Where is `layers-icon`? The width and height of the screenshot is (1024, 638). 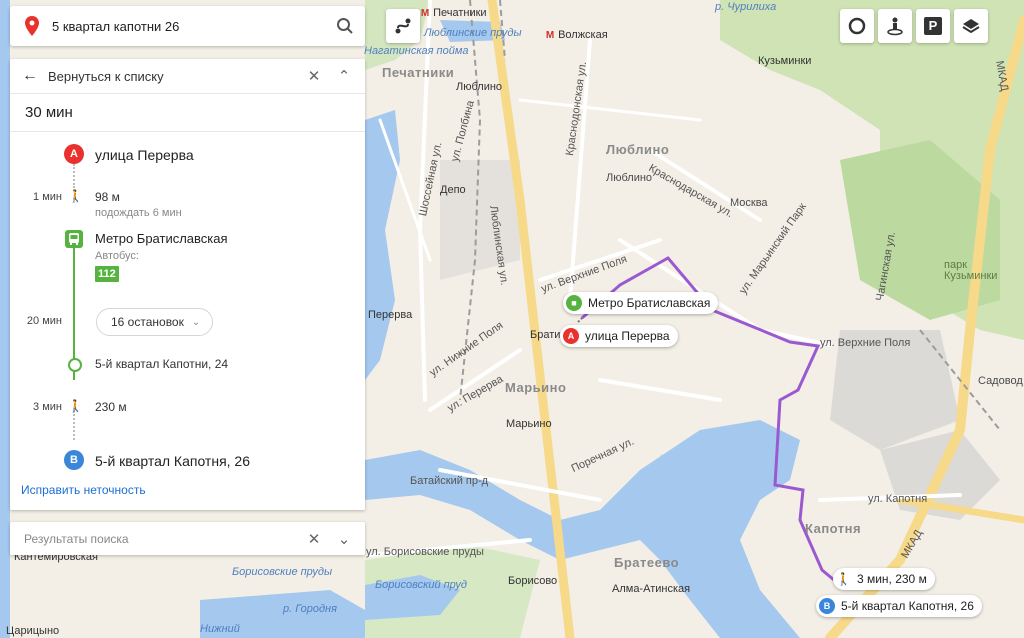 layers-icon is located at coordinates (971, 26).